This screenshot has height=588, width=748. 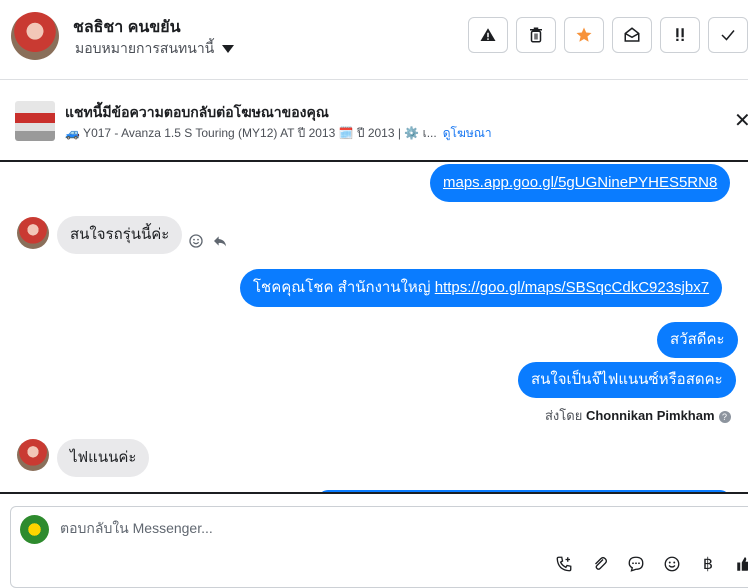 What do you see at coordinates (127, 27) in the screenshot?
I see `contact-name: ชลธิชา คนขยัน` at bounding box center [127, 27].